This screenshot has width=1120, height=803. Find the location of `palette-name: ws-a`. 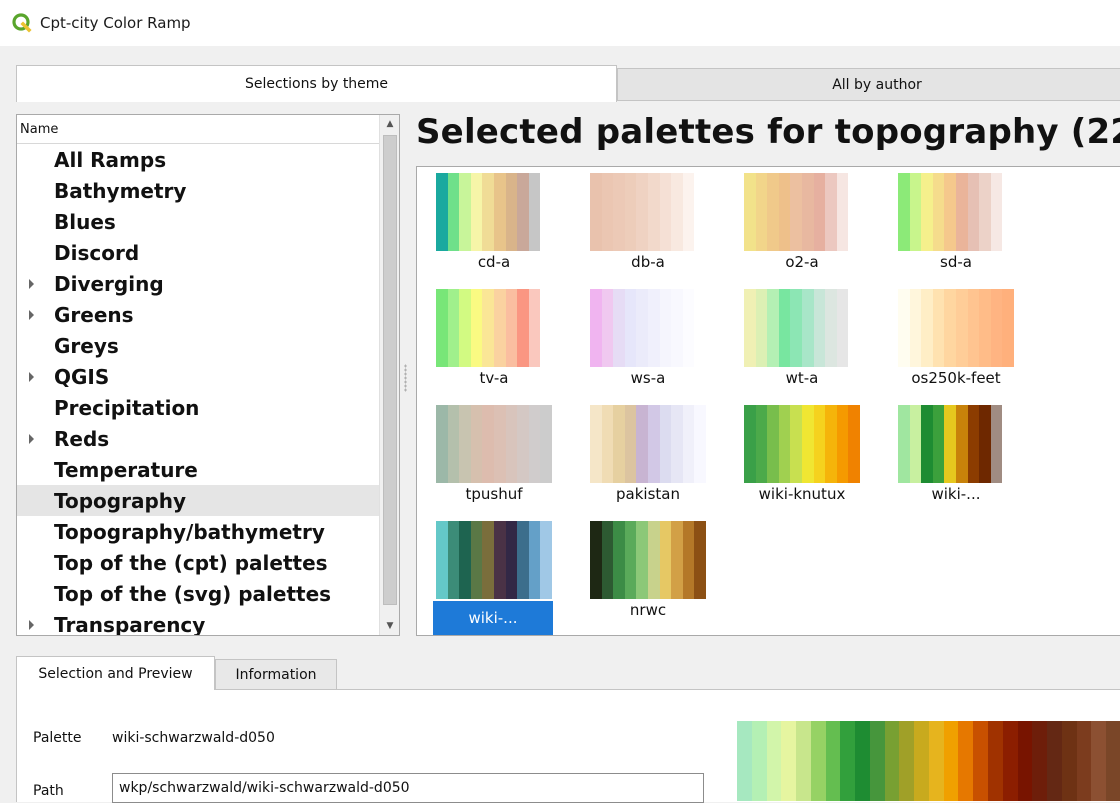

palette-name: ws-a is located at coordinates (648, 378).